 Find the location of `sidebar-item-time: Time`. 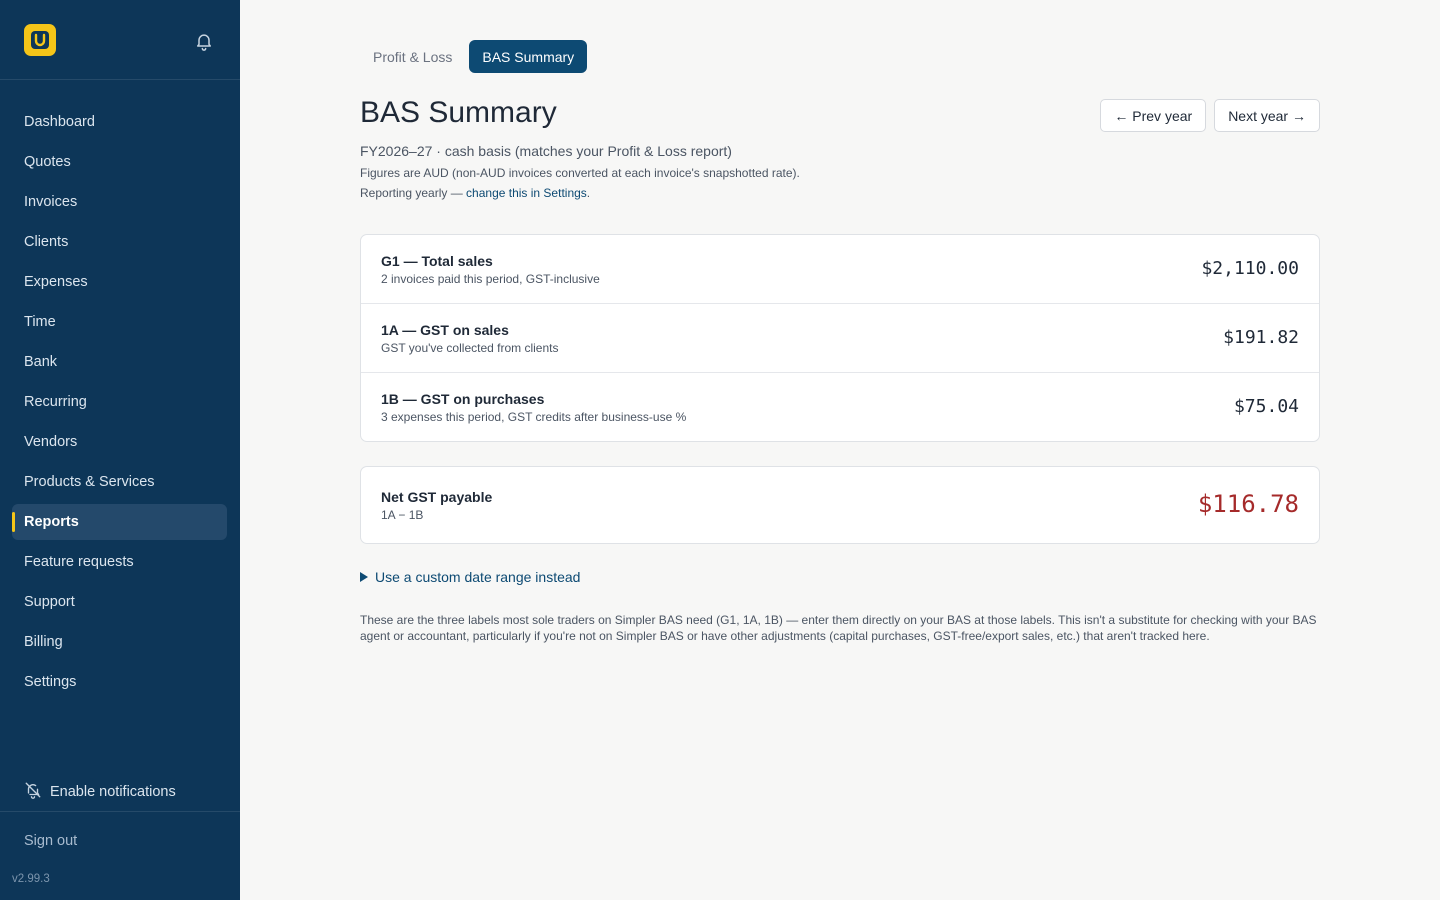

sidebar-item-time: Time is located at coordinates (119, 322).